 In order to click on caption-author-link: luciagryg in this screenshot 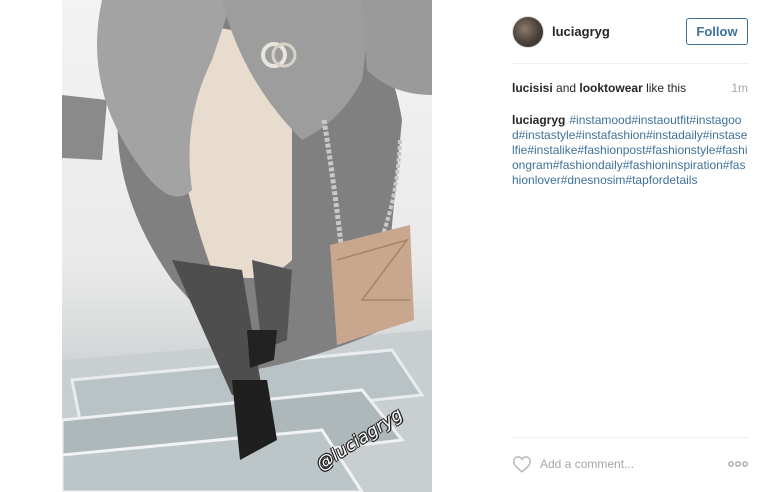, I will do `click(538, 120)`.